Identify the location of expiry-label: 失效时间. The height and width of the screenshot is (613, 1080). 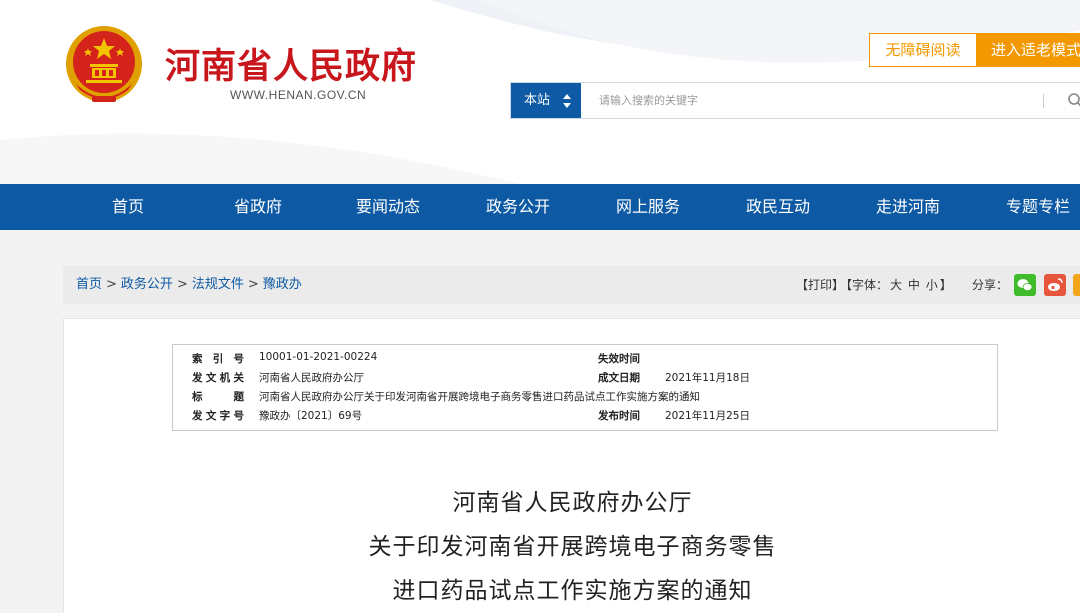
(619, 359).